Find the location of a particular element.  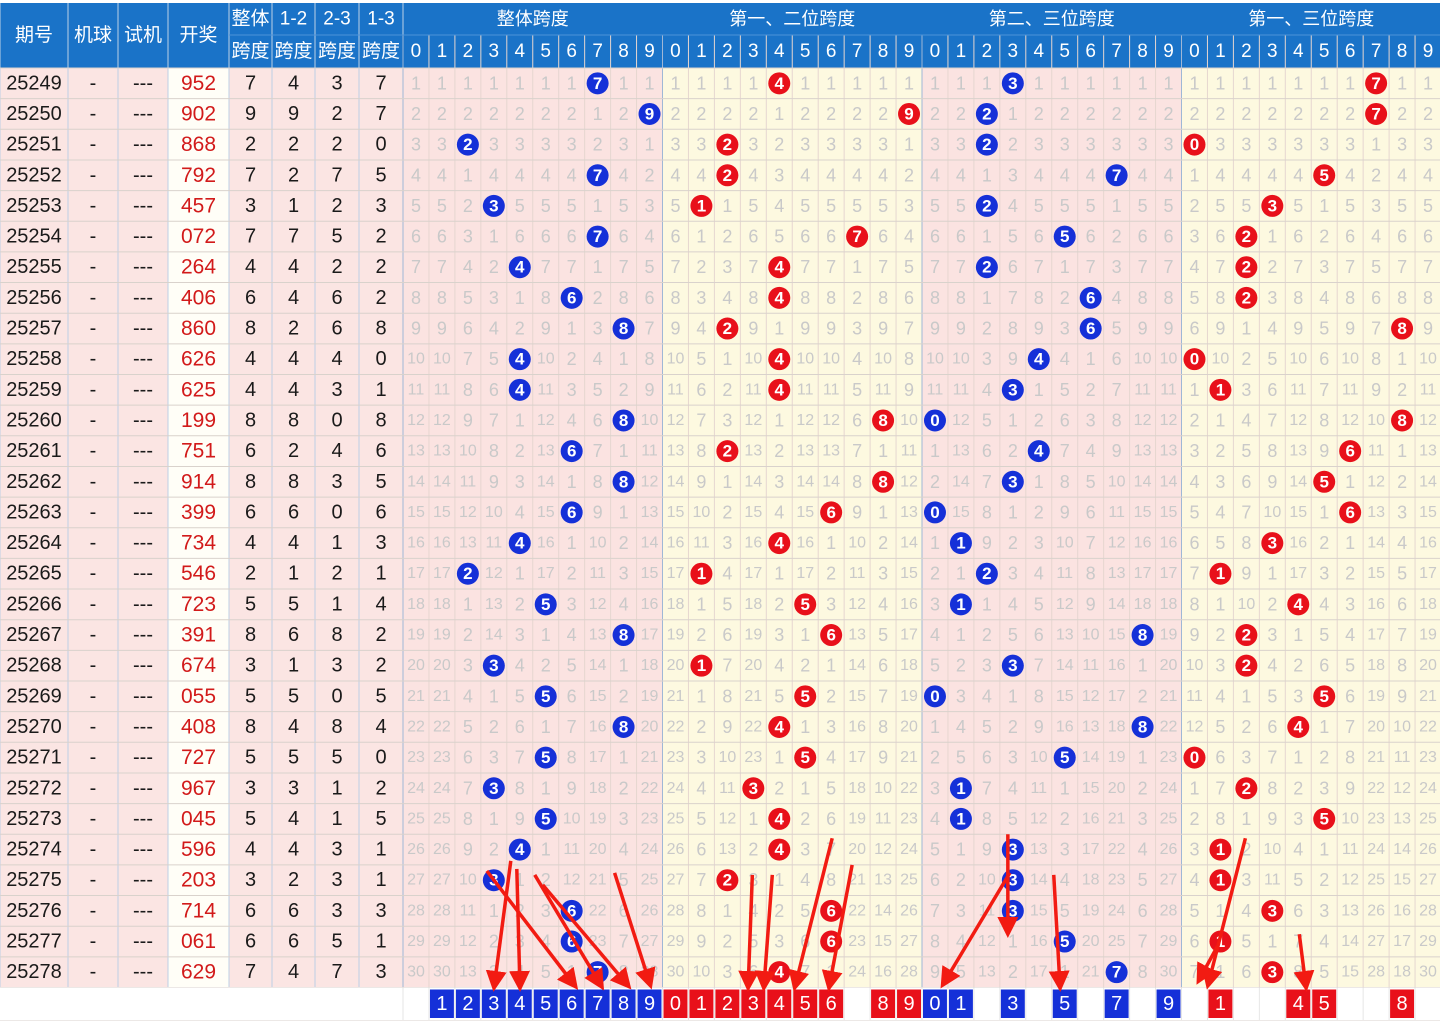

digit-header-3-2: 2 is located at coordinates (1246, 51).